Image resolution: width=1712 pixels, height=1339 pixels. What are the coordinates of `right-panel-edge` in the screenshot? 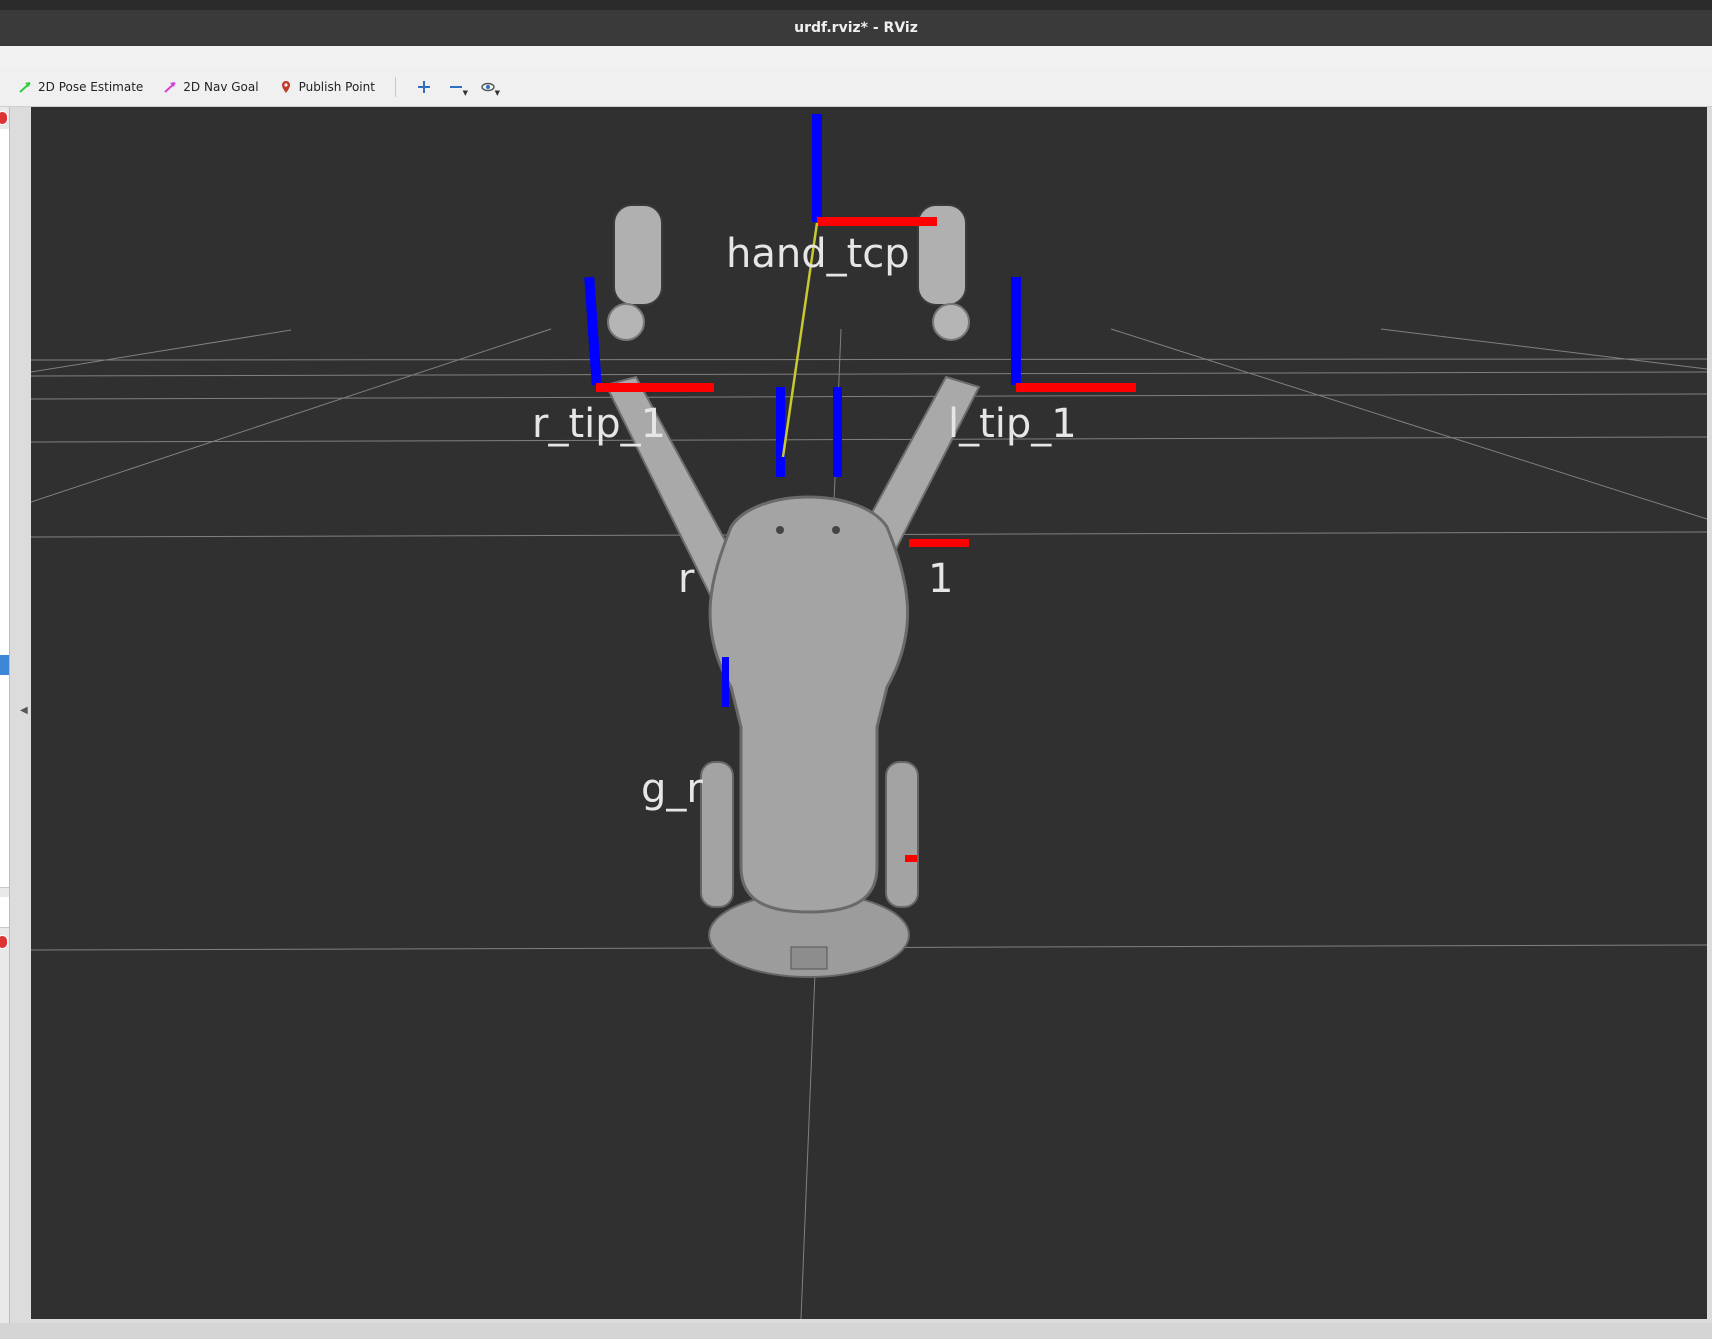 It's located at (1709, 713).